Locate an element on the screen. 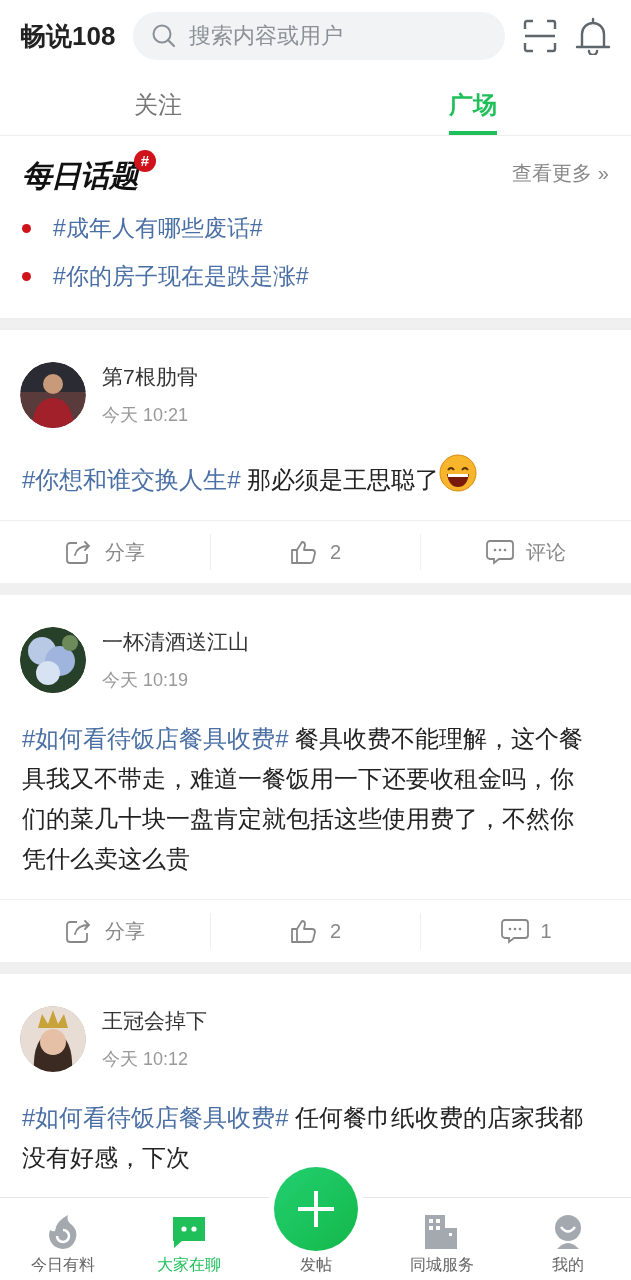  app-title: 畅说108 is located at coordinates (68, 36).